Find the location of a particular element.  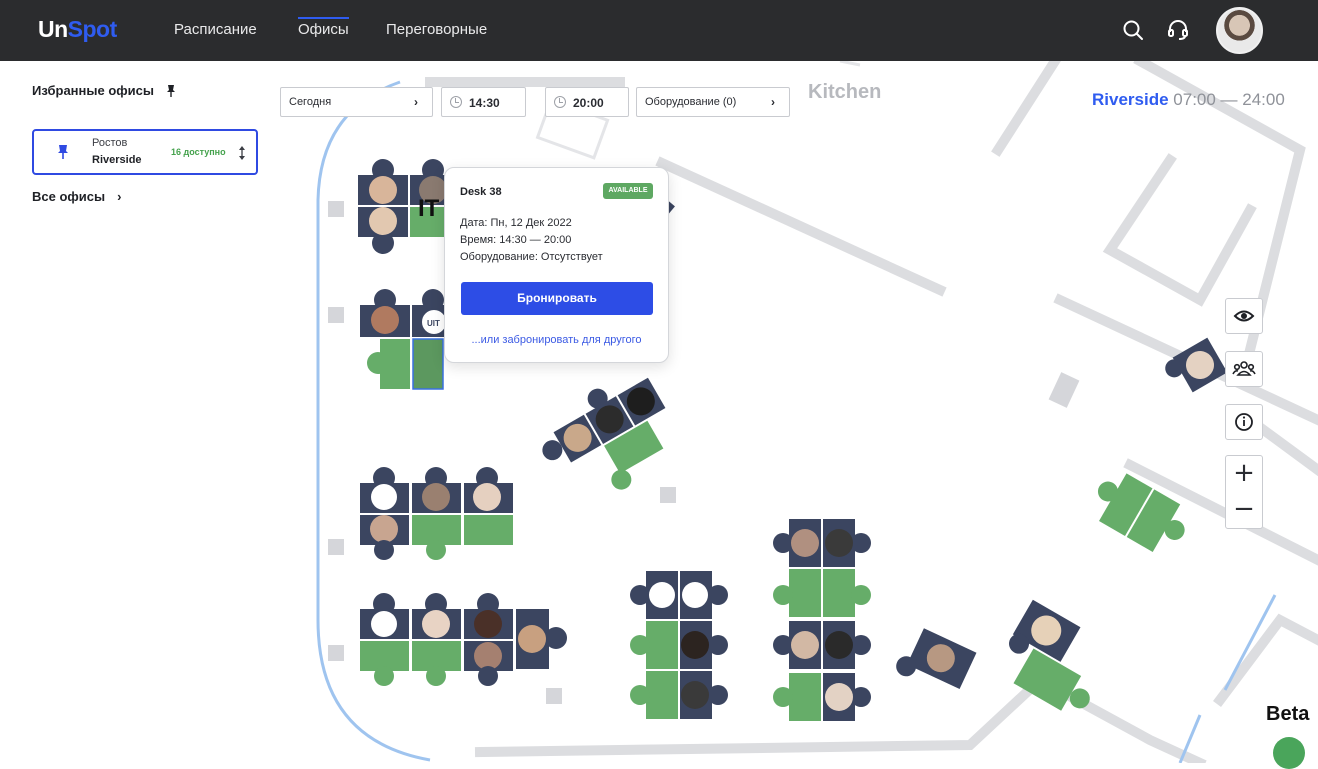

user-avatar is located at coordinates (1239, 30).